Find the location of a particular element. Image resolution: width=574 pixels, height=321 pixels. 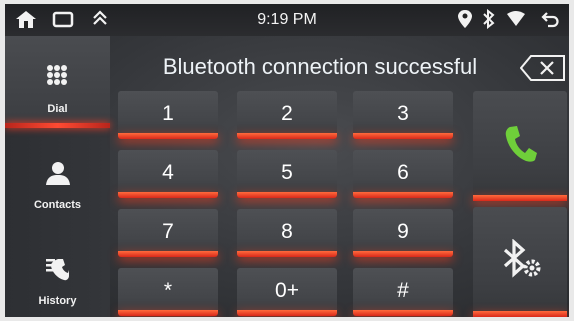

call-button is located at coordinates (520, 146).